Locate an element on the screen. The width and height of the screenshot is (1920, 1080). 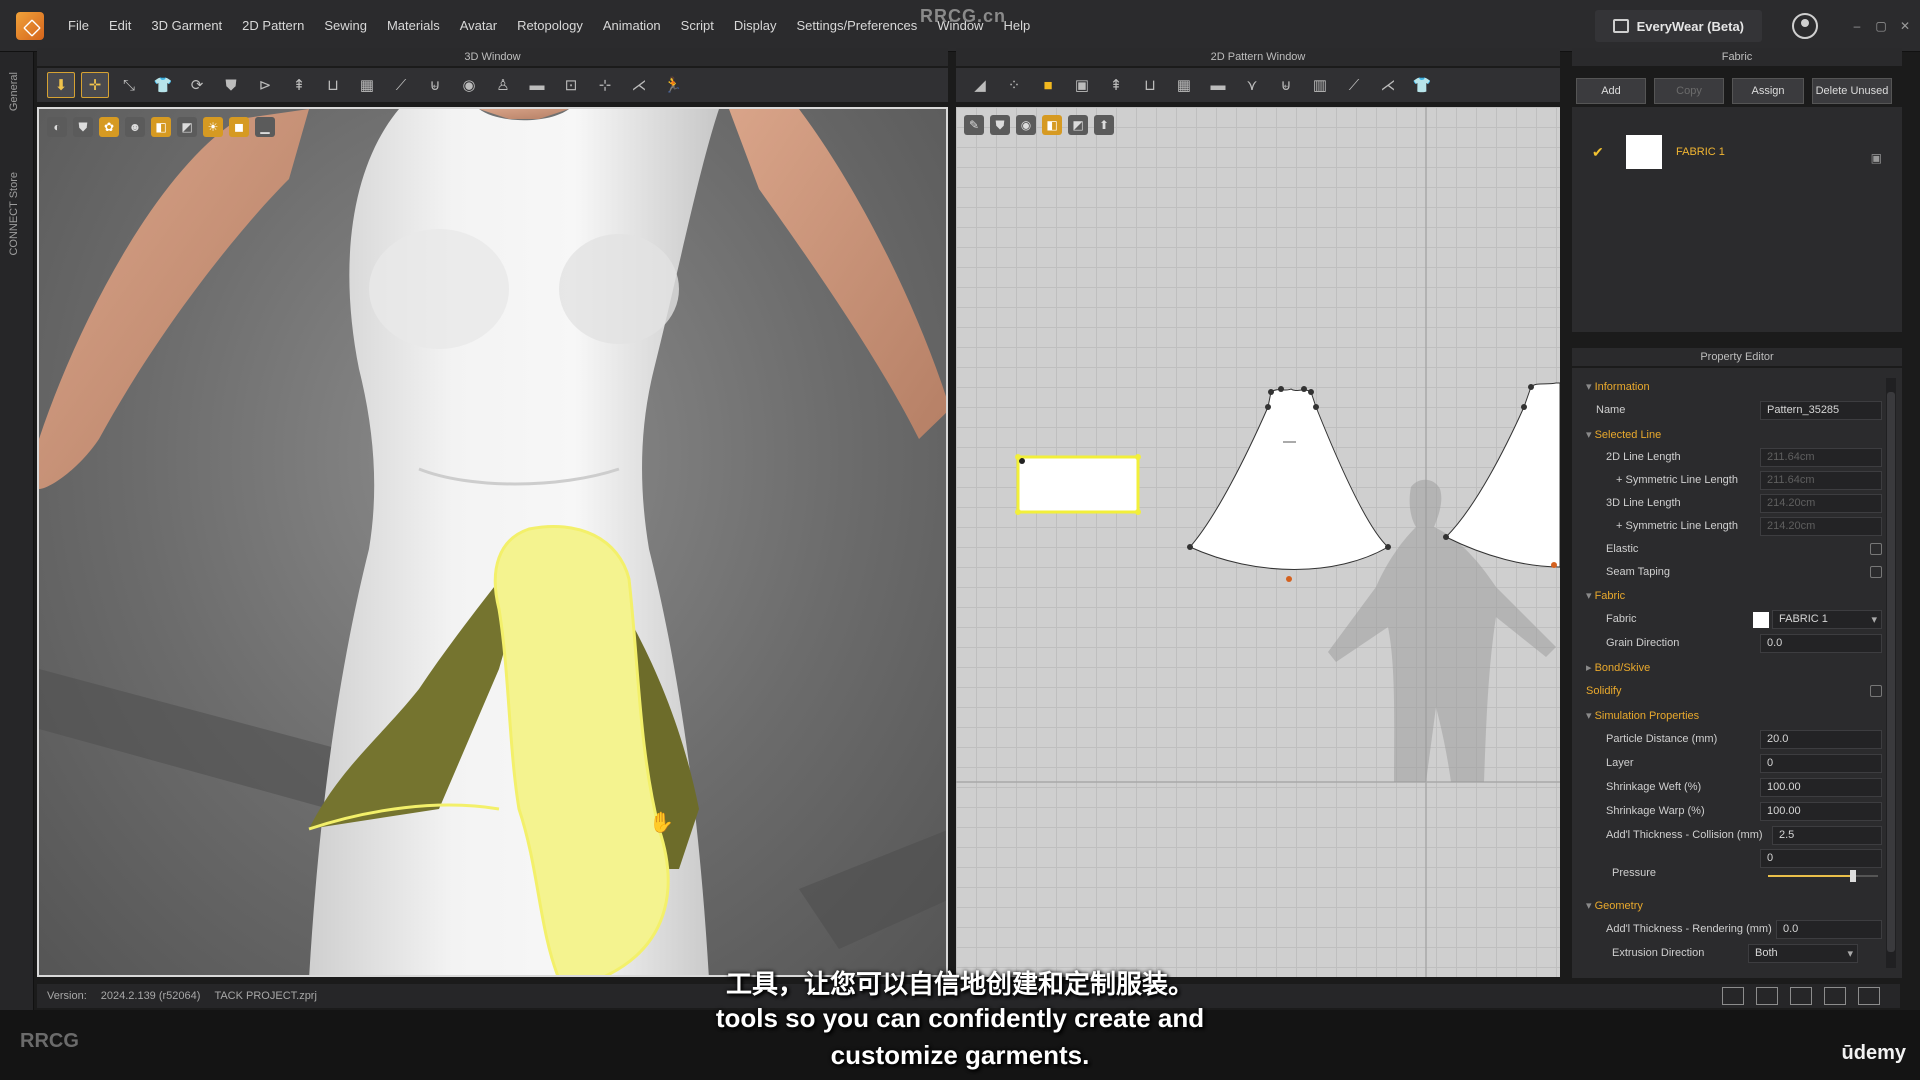
fold-2d-icon: ⊔ is located at coordinates (1150, 85).